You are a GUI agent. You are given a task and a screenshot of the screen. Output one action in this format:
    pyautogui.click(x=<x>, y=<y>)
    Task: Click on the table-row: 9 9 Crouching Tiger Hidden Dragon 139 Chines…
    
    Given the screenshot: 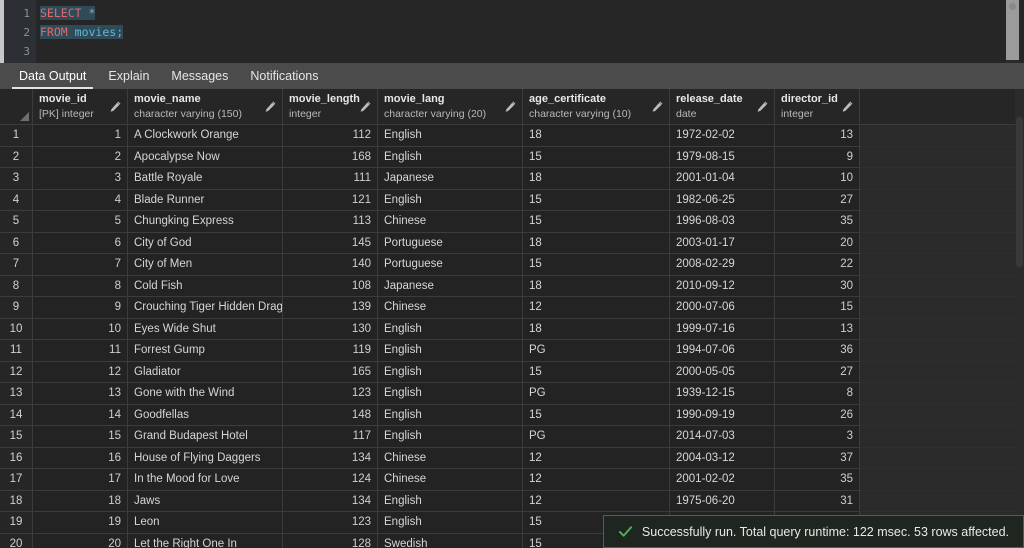 What is the action you would take?
    pyautogui.click(x=512, y=308)
    